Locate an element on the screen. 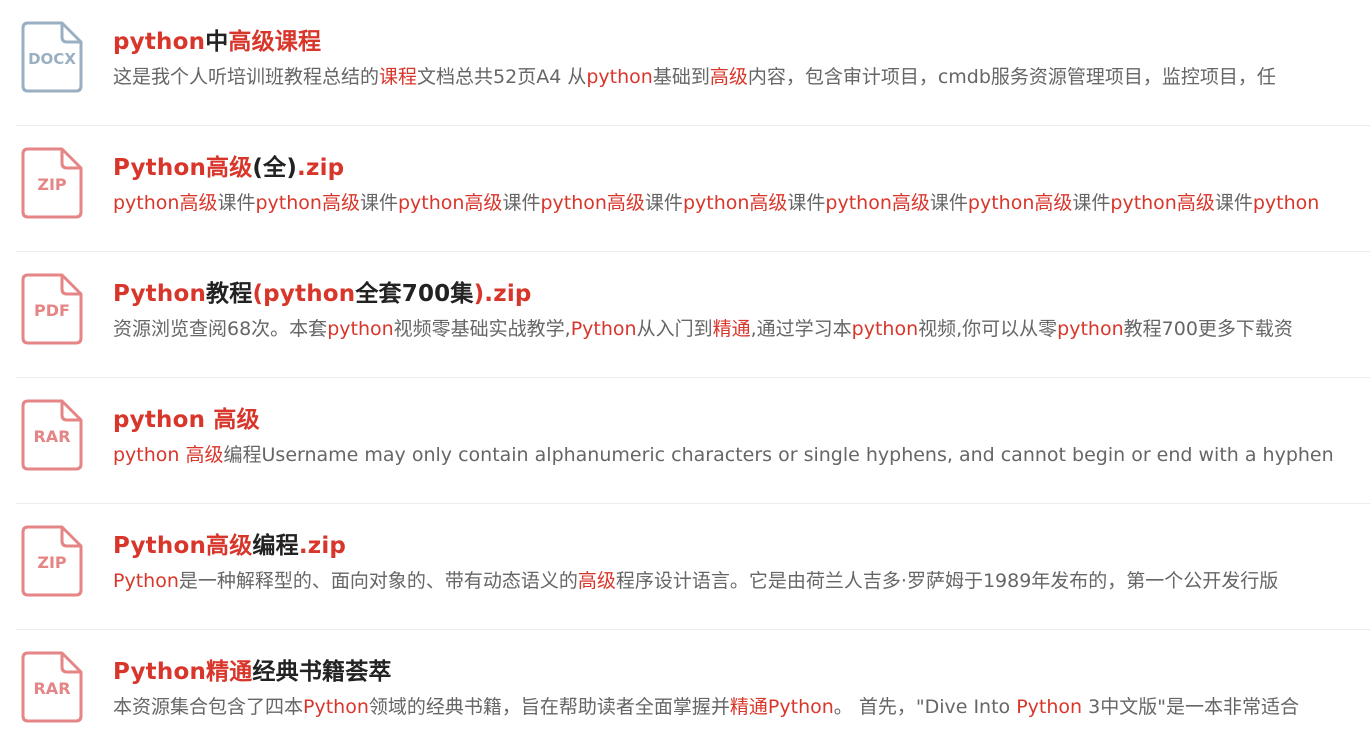 The width and height of the screenshot is (1370, 755). title-text: 编程 is located at coordinates (275, 546).